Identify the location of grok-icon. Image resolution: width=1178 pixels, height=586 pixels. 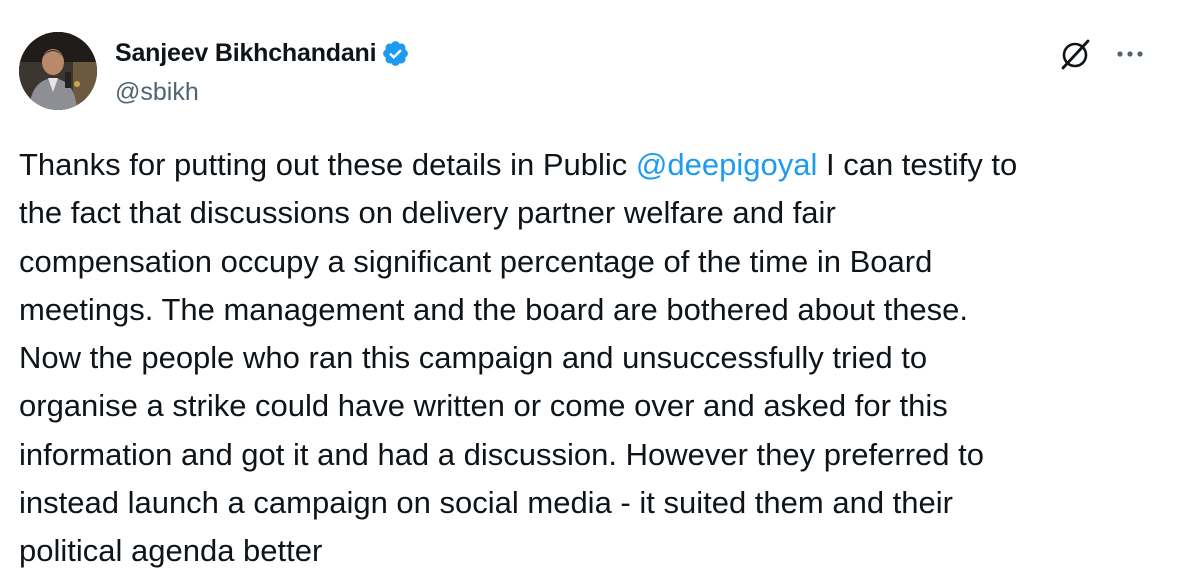
(1076, 54).